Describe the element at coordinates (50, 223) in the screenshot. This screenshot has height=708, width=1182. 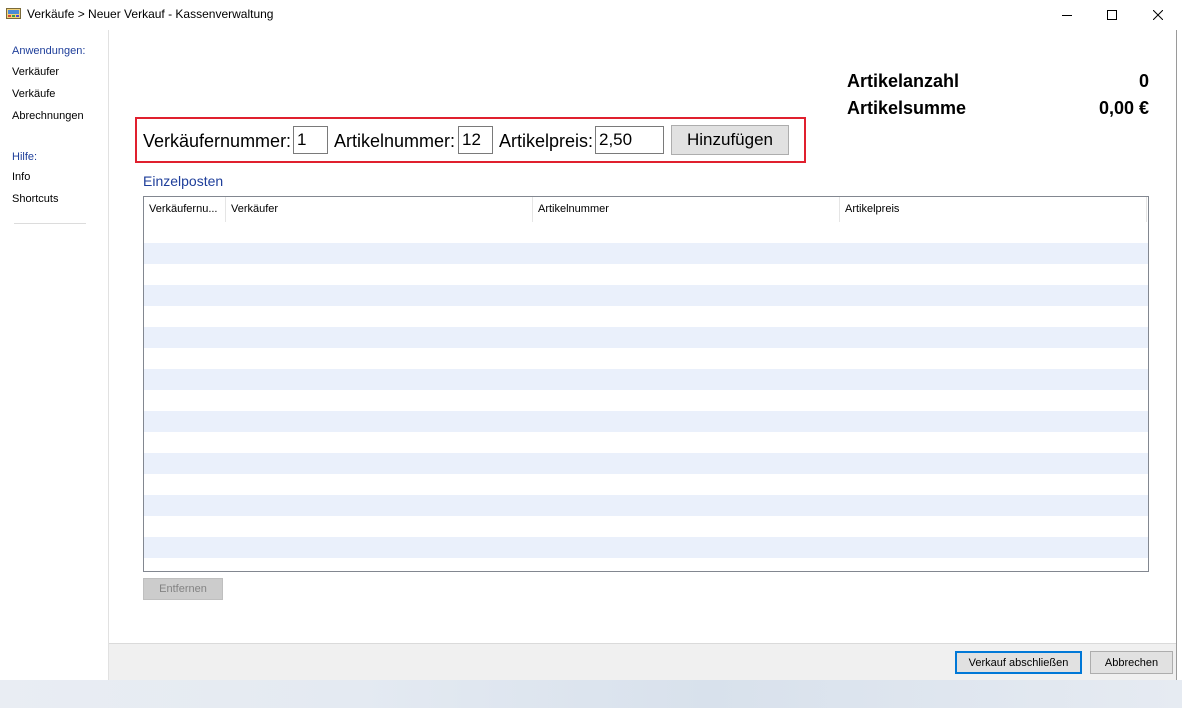
I see `sidebar-divider` at that location.